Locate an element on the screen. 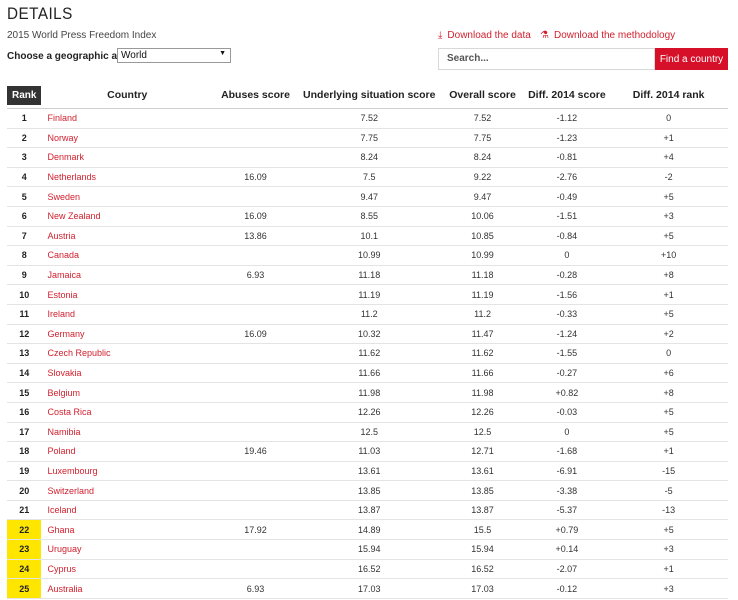  table-row: 14 Slovakia 11.66 11.66 -0.27 +6 is located at coordinates (367, 373).